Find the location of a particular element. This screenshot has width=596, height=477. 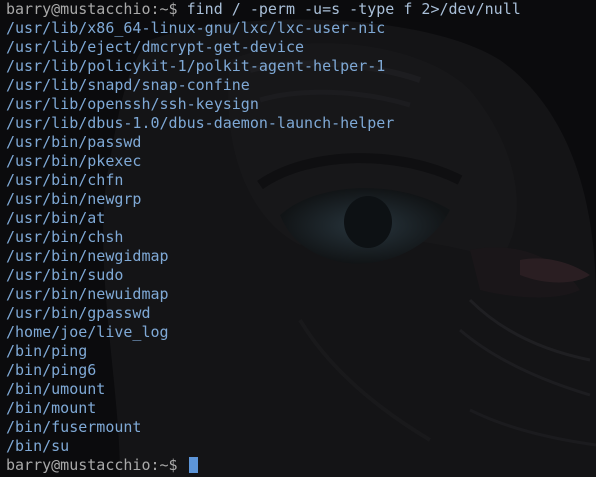

output-line: /bin/ping is located at coordinates (47, 351).